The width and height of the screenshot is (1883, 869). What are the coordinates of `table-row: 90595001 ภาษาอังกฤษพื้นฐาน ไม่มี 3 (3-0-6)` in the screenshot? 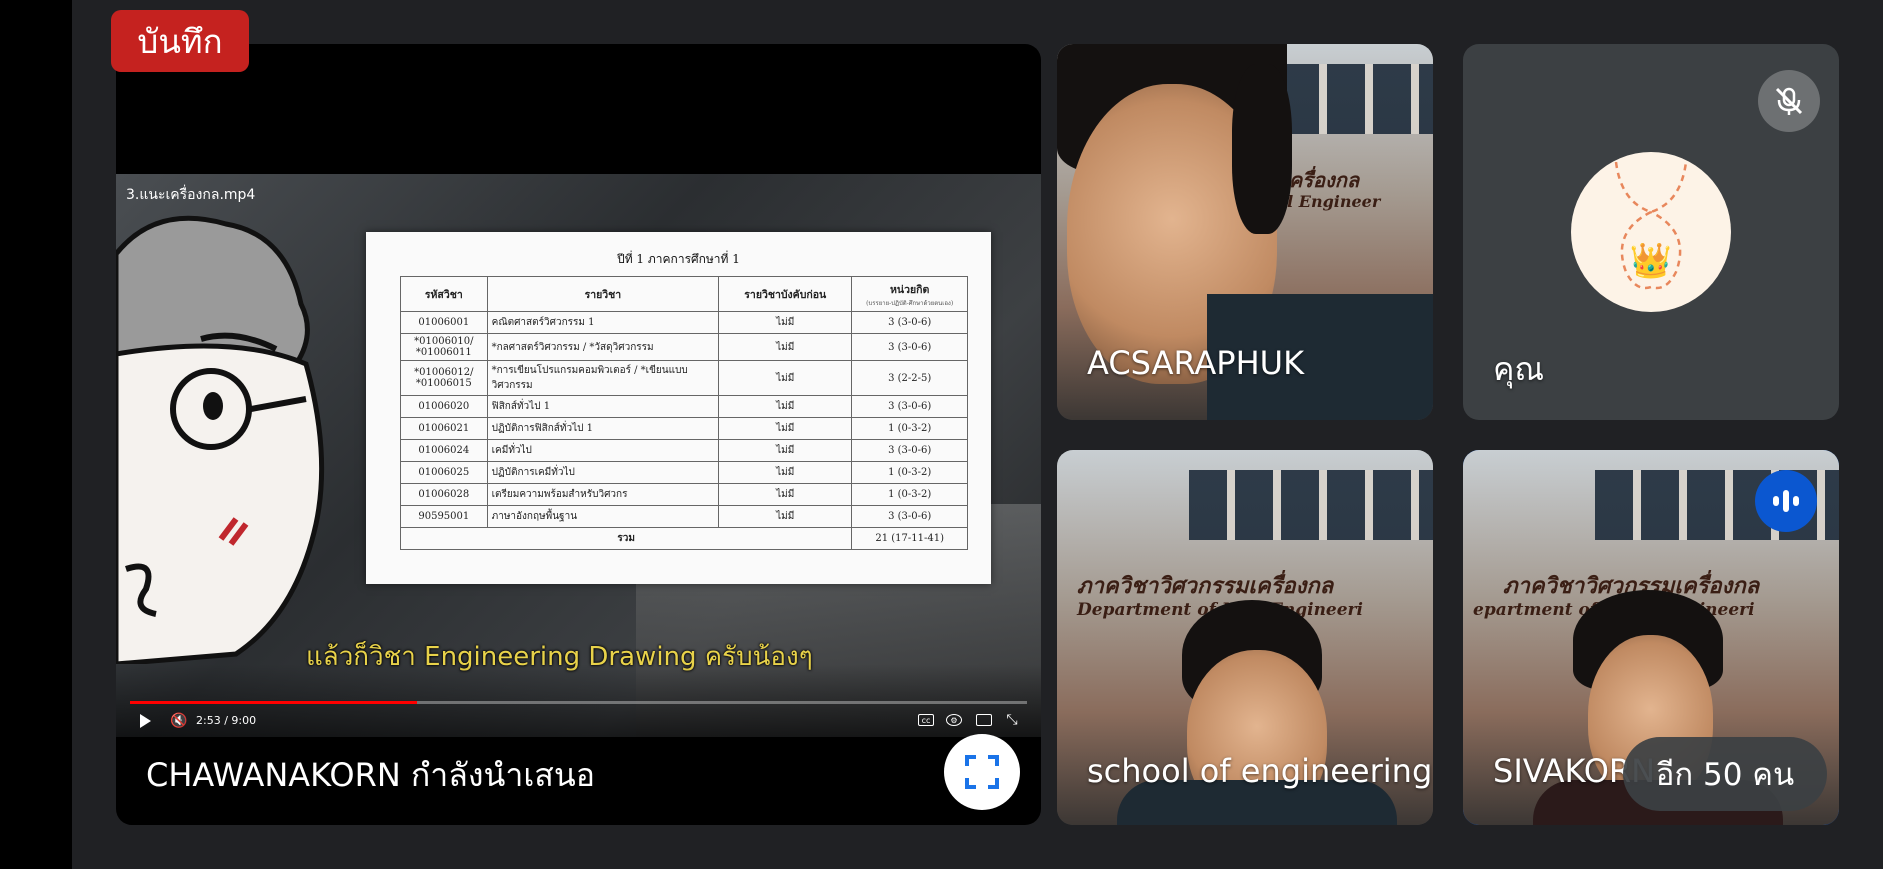 It's located at (684, 516).